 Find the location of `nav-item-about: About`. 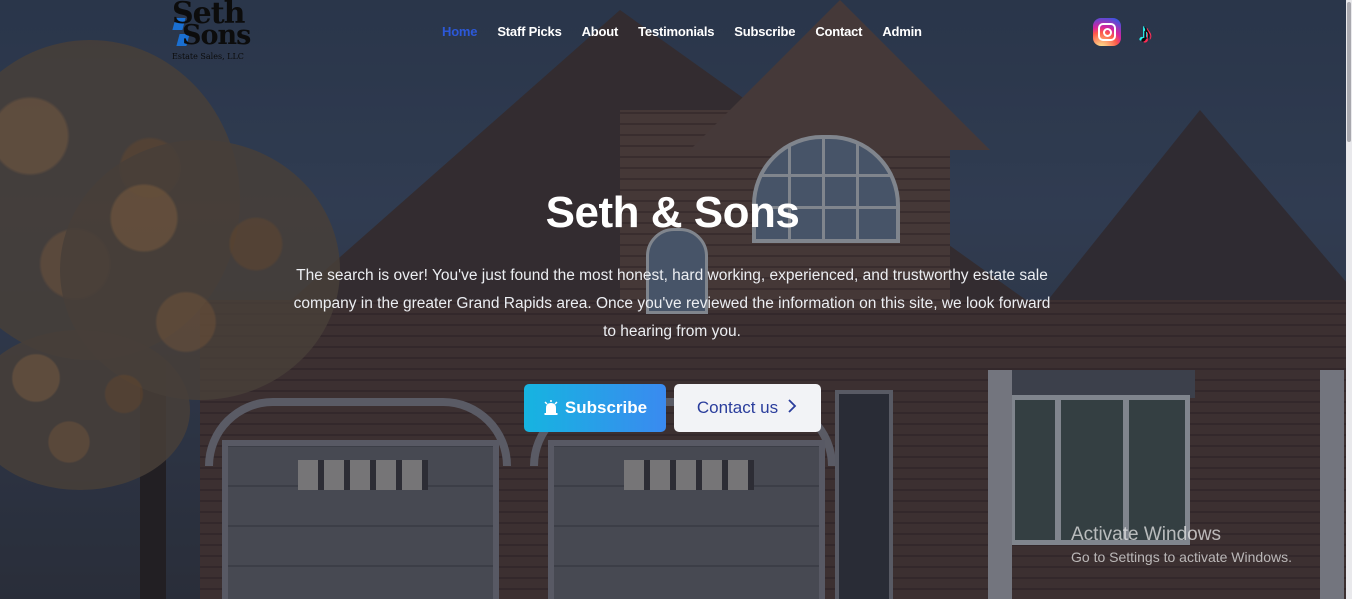

nav-item-about: About is located at coordinates (600, 33).